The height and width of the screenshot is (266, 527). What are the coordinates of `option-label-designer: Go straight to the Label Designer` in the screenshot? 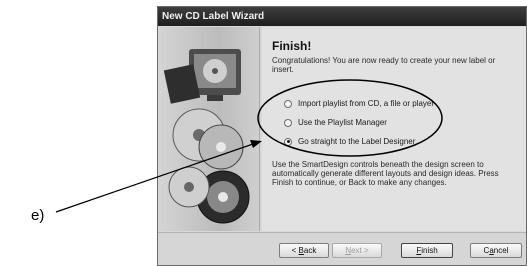 It's located at (359, 141).